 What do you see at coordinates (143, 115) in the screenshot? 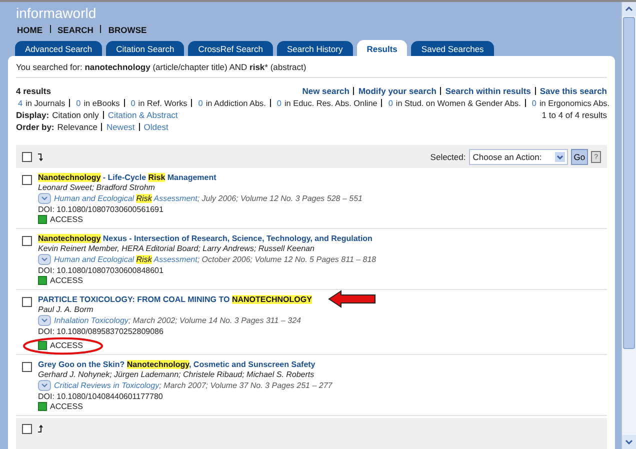
I see `display-option: Citation & Abstract` at bounding box center [143, 115].